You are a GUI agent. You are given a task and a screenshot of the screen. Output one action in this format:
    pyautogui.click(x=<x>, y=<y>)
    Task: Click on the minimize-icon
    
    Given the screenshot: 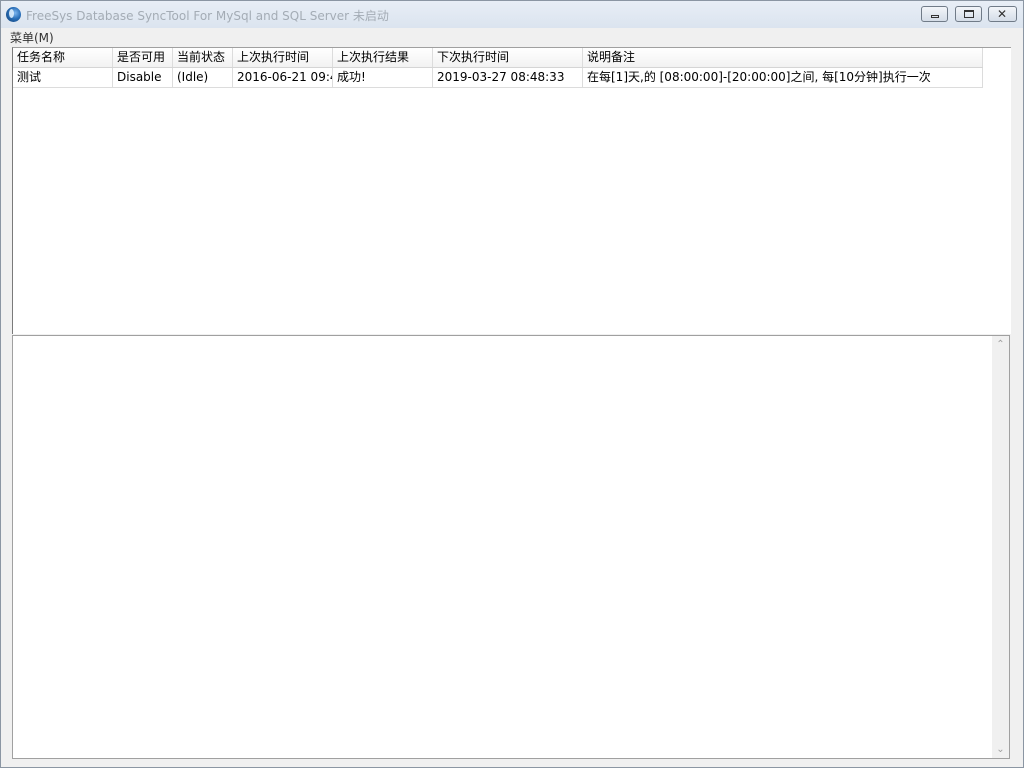 What is the action you would take?
    pyautogui.click(x=935, y=16)
    